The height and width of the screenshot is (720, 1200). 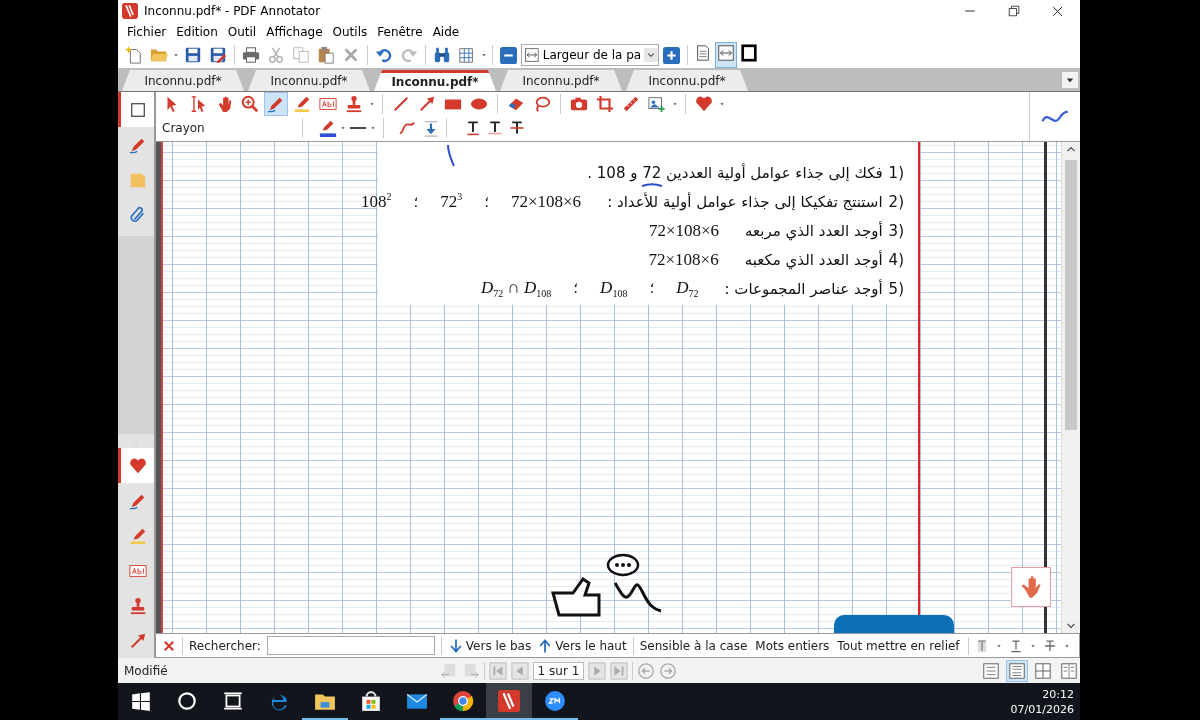 What do you see at coordinates (1042, 709) in the screenshot?
I see `clock-date: 07/01/2026` at bounding box center [1042, 709].